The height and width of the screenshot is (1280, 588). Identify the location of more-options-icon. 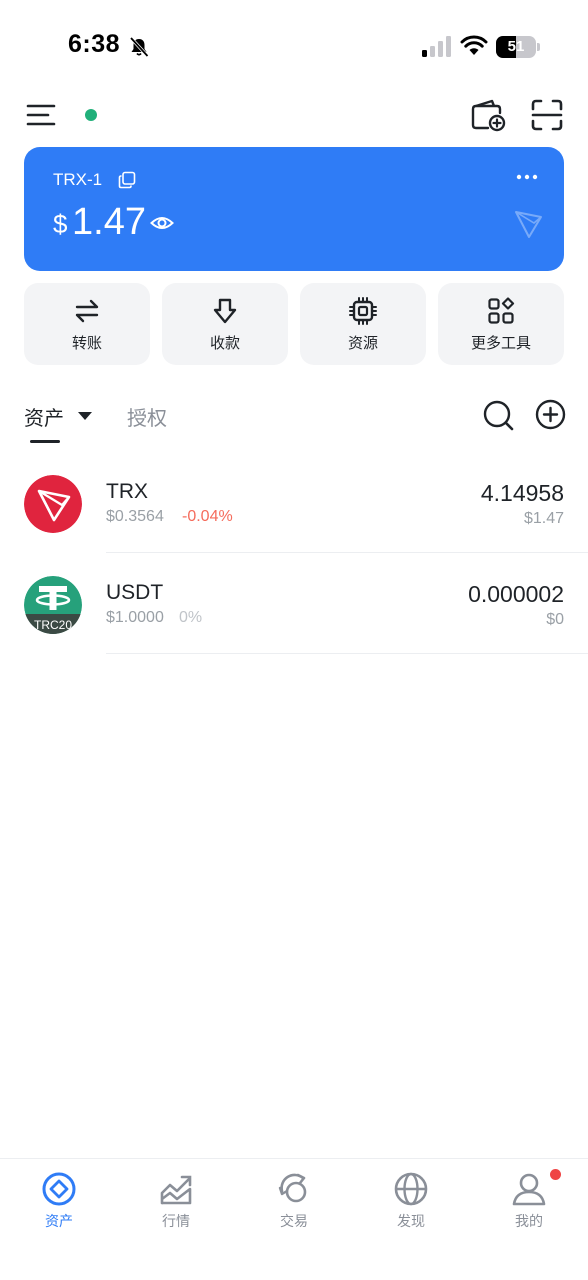
(527, 177).